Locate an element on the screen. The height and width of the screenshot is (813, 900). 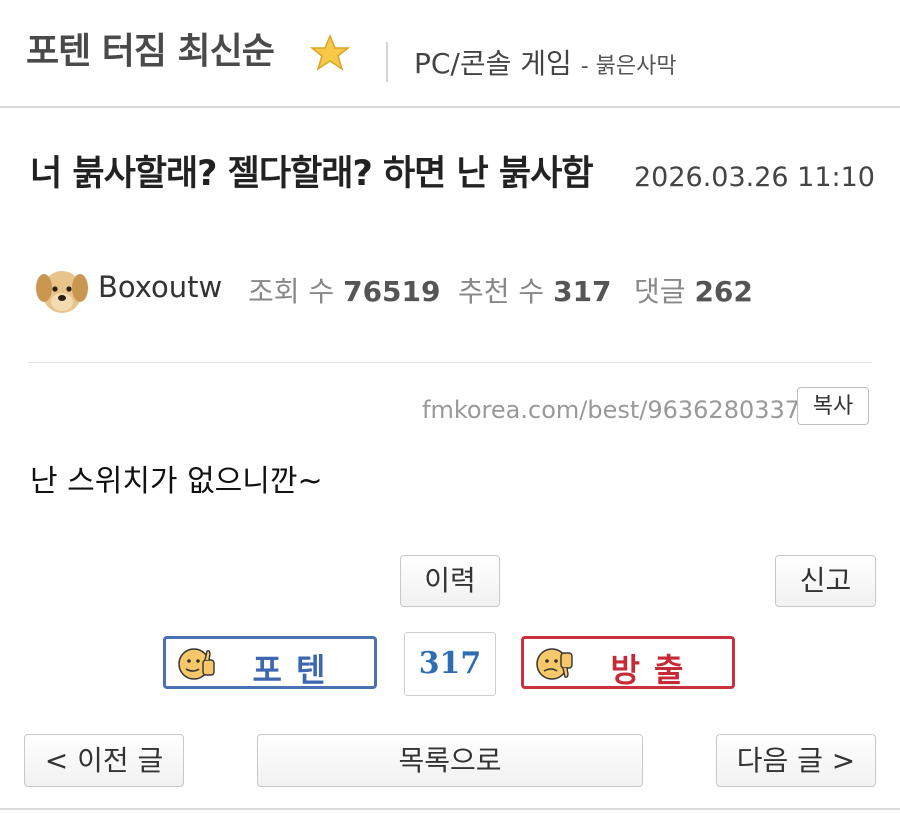
comment-count: 댓글 262 is located at coordinates (693, 290).